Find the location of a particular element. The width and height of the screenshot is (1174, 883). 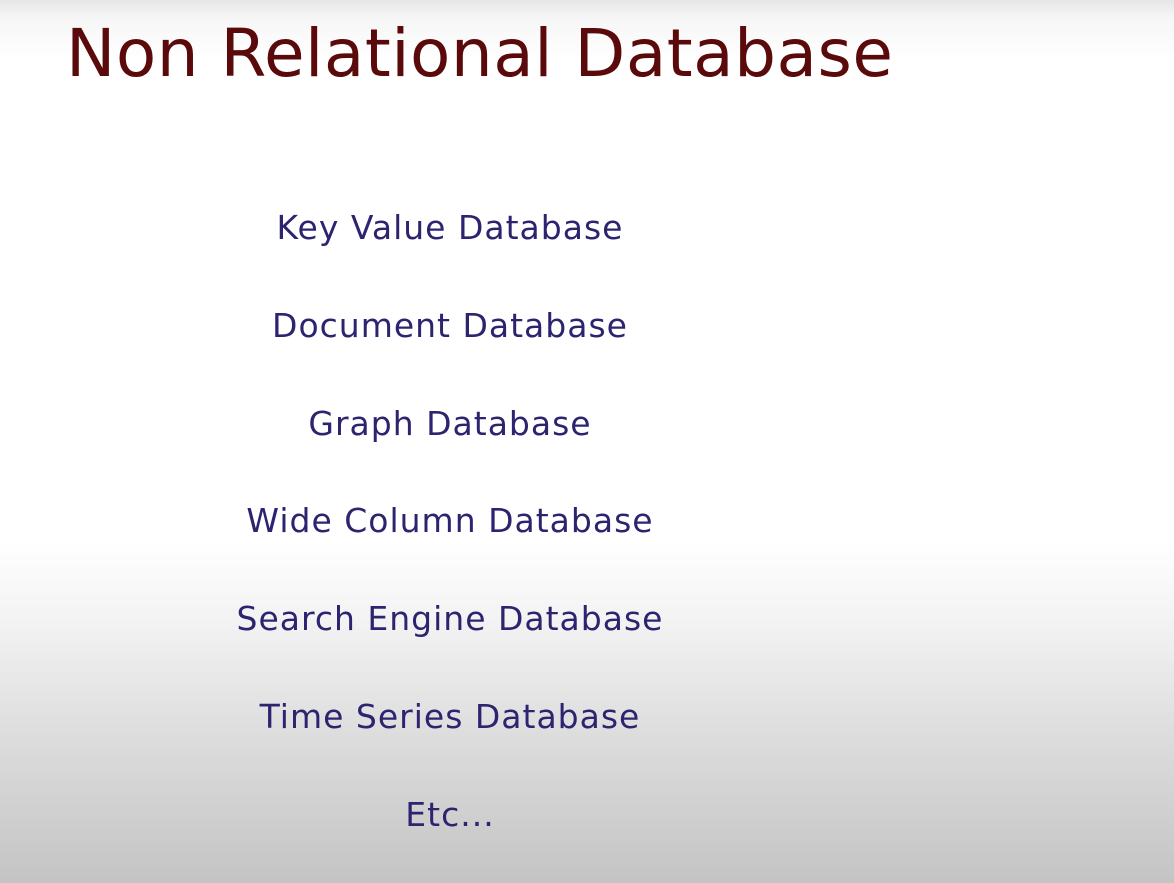

list-item-search-engine: Search Engine Database is located at coordinates (450, 619).